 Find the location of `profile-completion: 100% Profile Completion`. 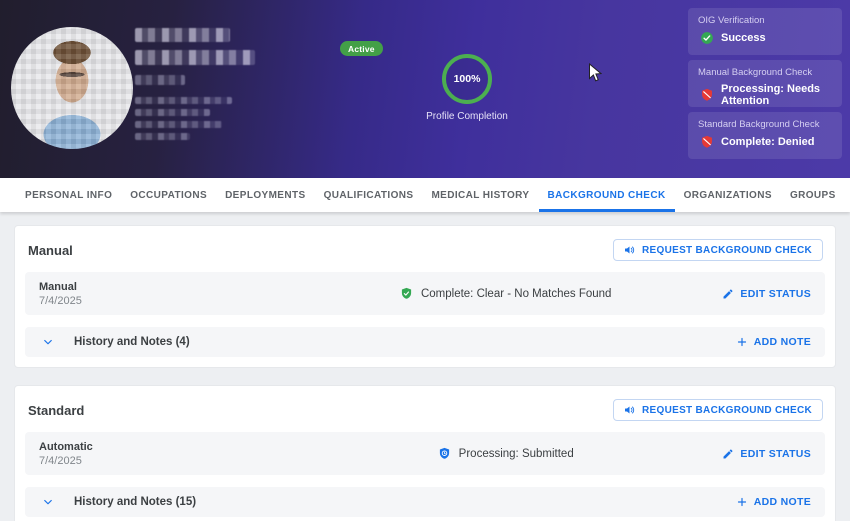

profile-completion: 100% Profile Completion is located at coordinates (467, 88).